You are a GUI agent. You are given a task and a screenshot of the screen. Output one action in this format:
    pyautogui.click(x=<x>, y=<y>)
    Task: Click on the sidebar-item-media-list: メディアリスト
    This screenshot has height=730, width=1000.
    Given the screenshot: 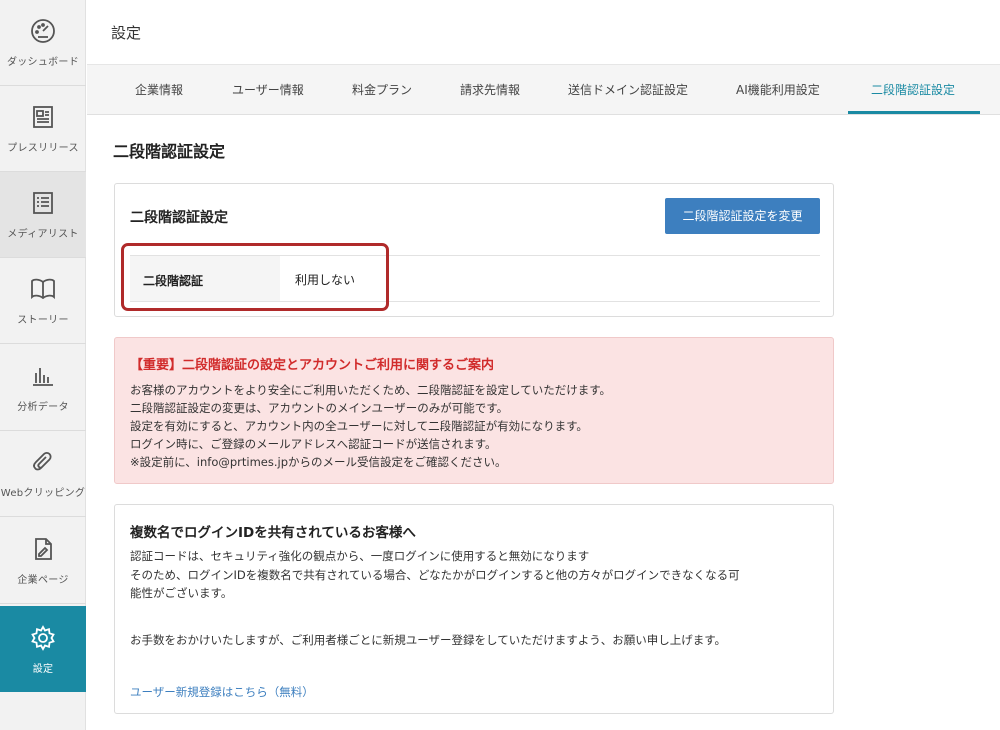 What is the action you would take?
    pyautogui.click(x=43, y=215)
    